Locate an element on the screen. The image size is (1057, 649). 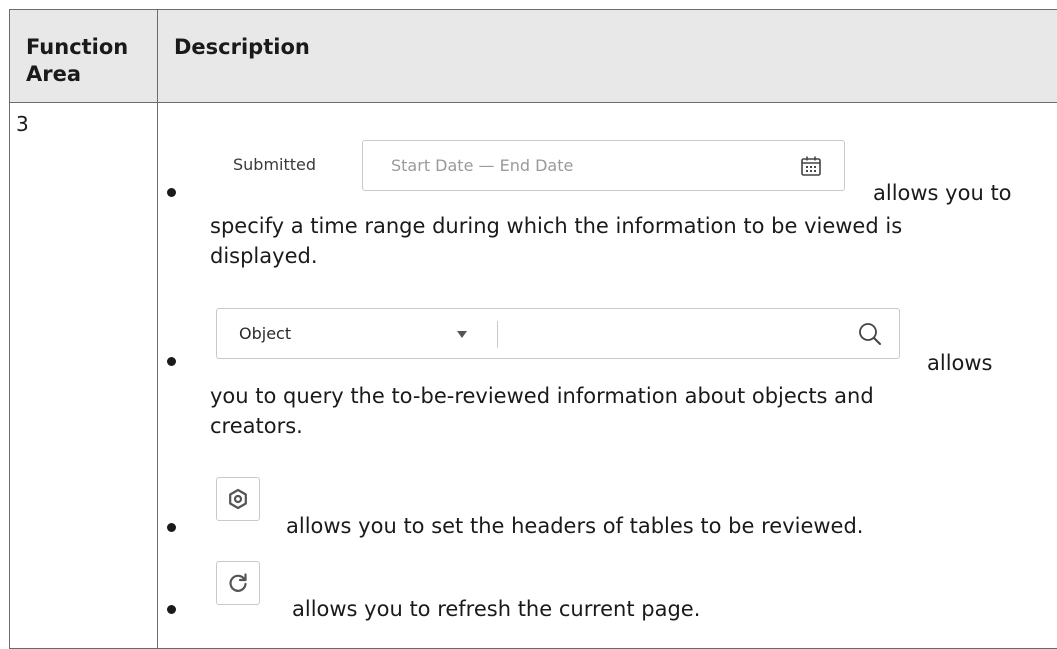
settings-icon is located at coordinates (238, 499).